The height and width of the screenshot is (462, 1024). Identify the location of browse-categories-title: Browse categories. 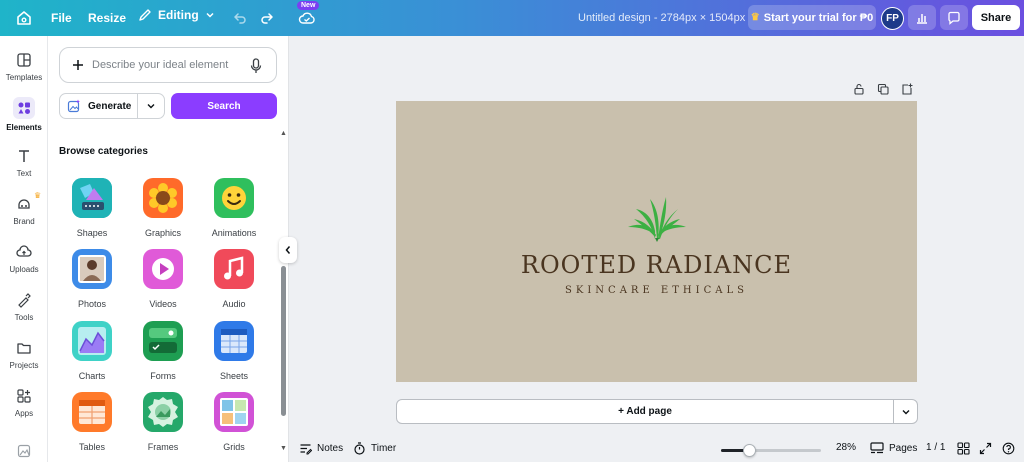
(103, 151).